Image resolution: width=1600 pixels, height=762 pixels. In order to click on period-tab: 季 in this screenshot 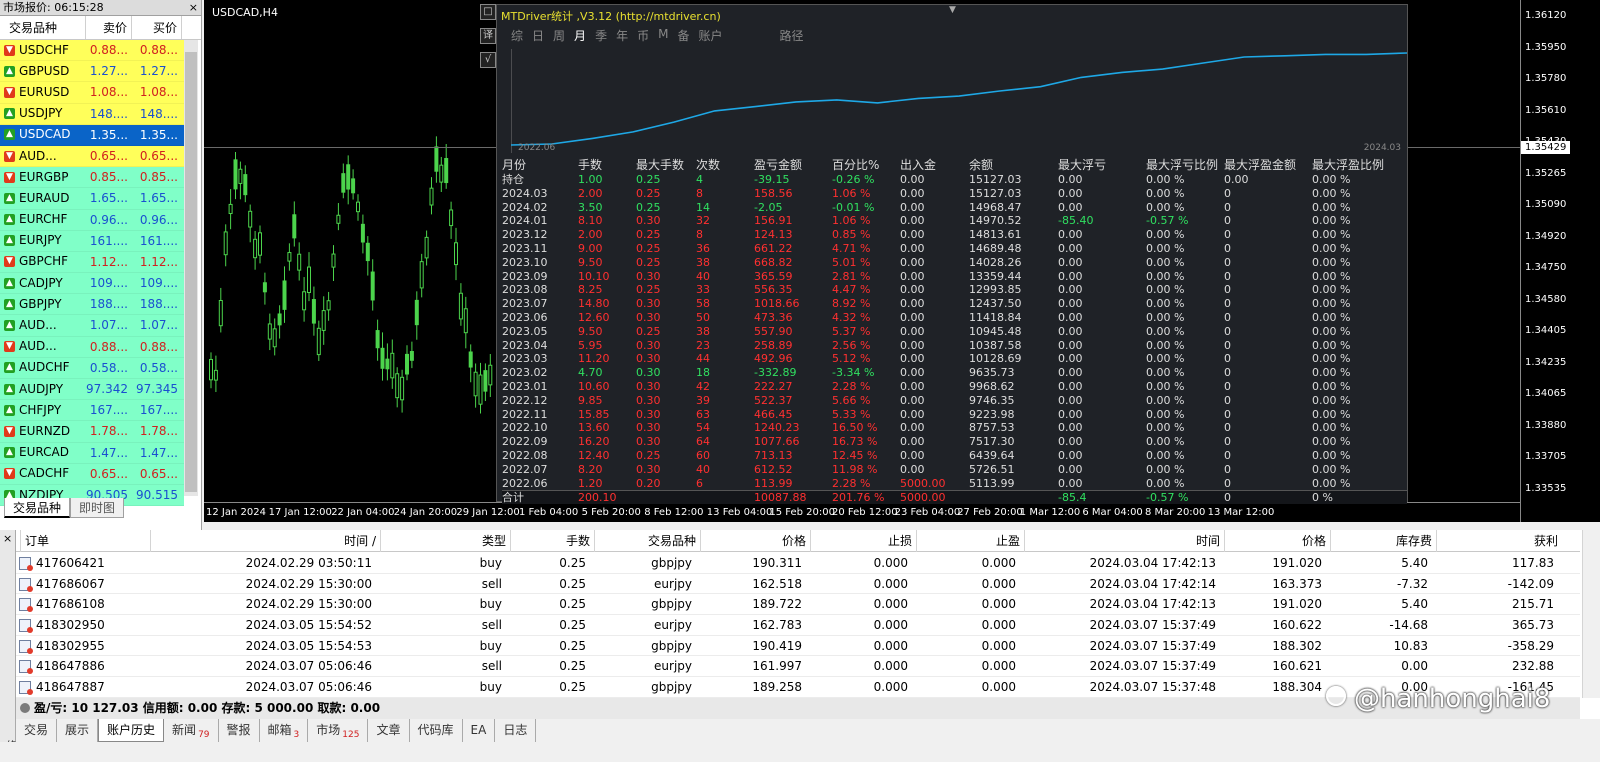, I will do `click(601, 35)`.